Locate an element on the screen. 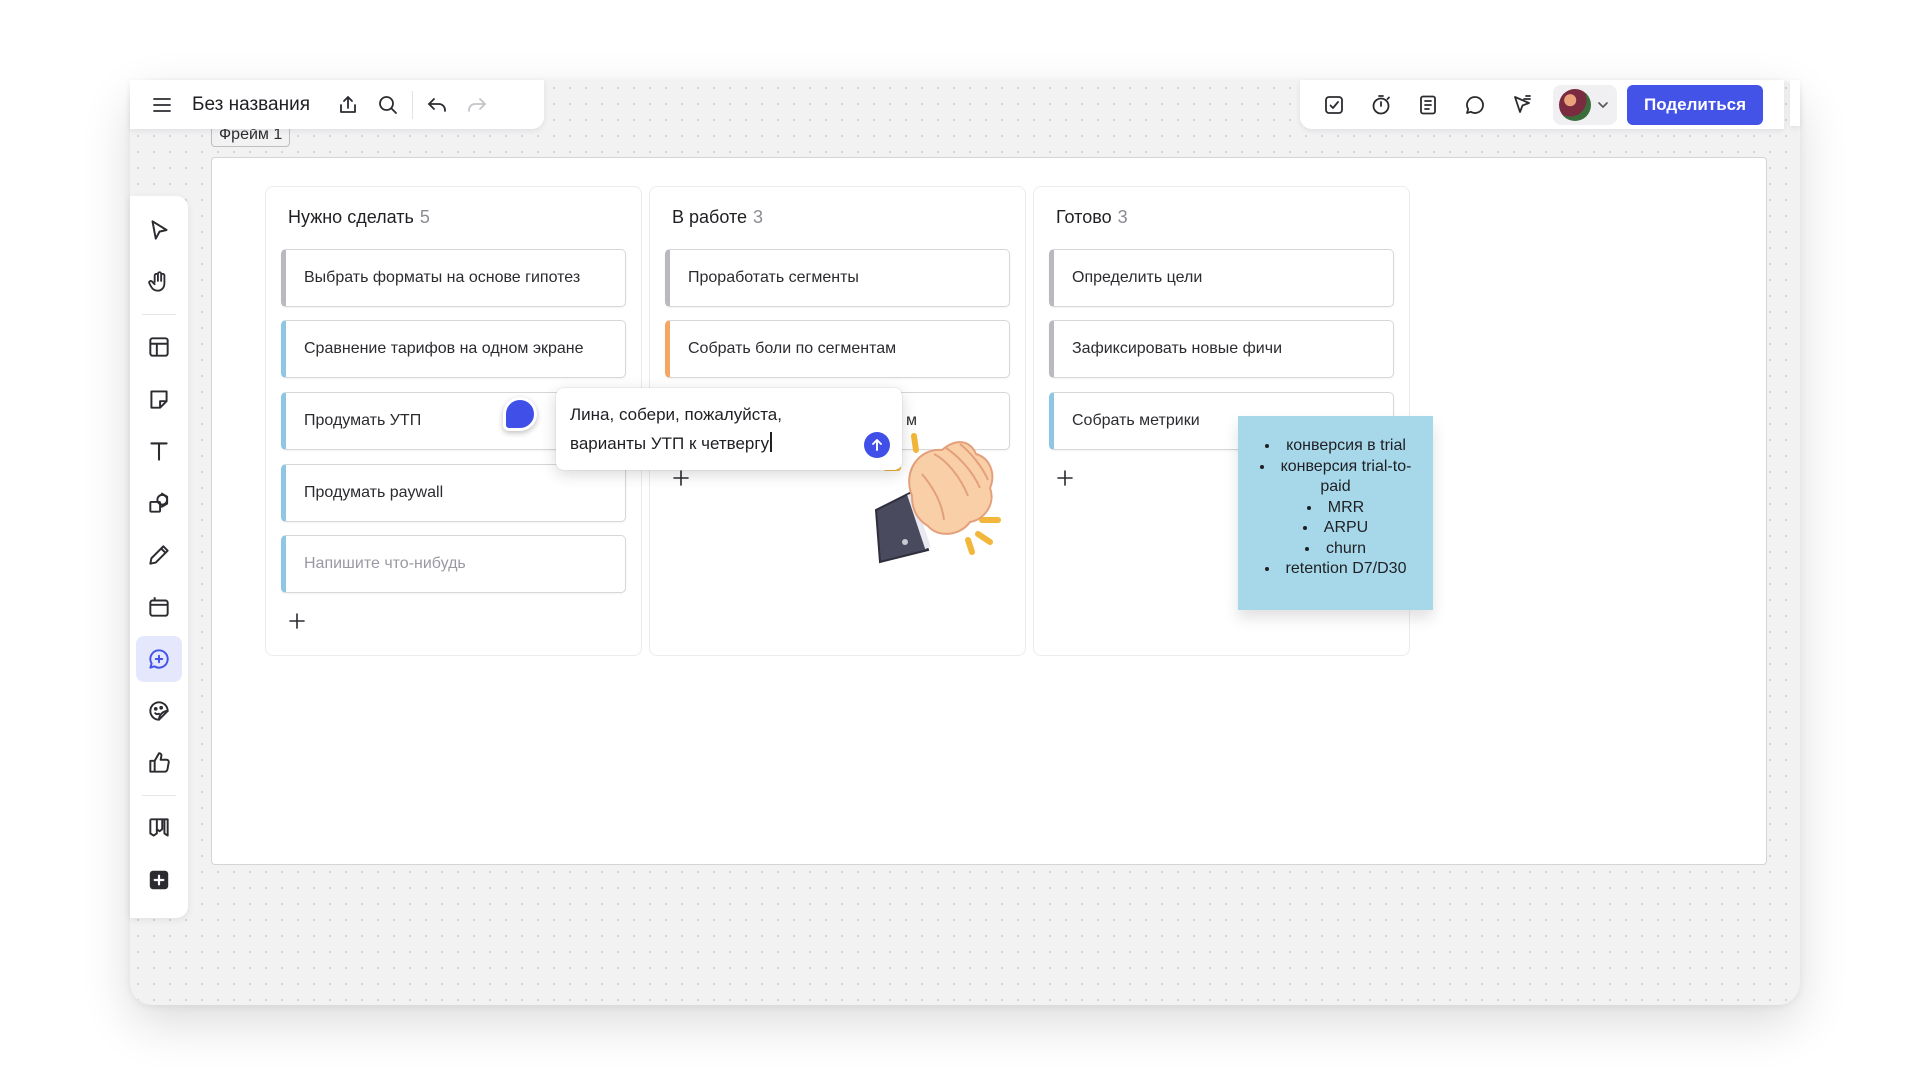 The height and width of the screenshot is (1080, 1920). comment-text: варианты УТП к четвергу is located at coordinates (670, 443).